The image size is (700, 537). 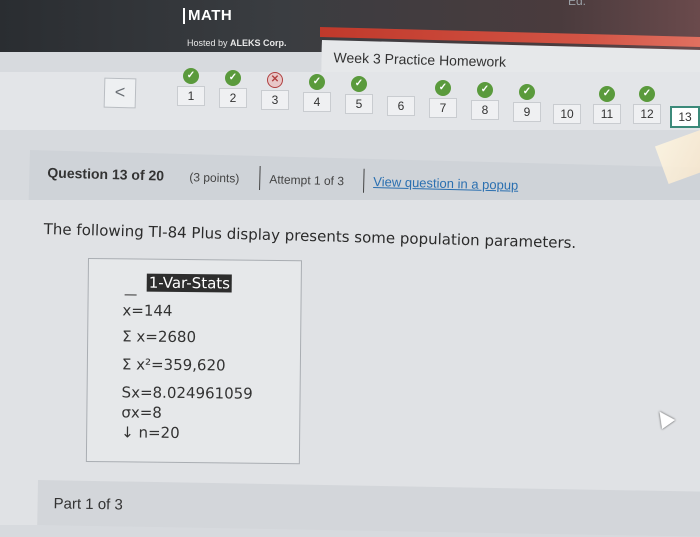 What do you see at coordinates (443, 108) in the screenshot?
I see `question-nav-number: 7` at bounding box center [443, 108].